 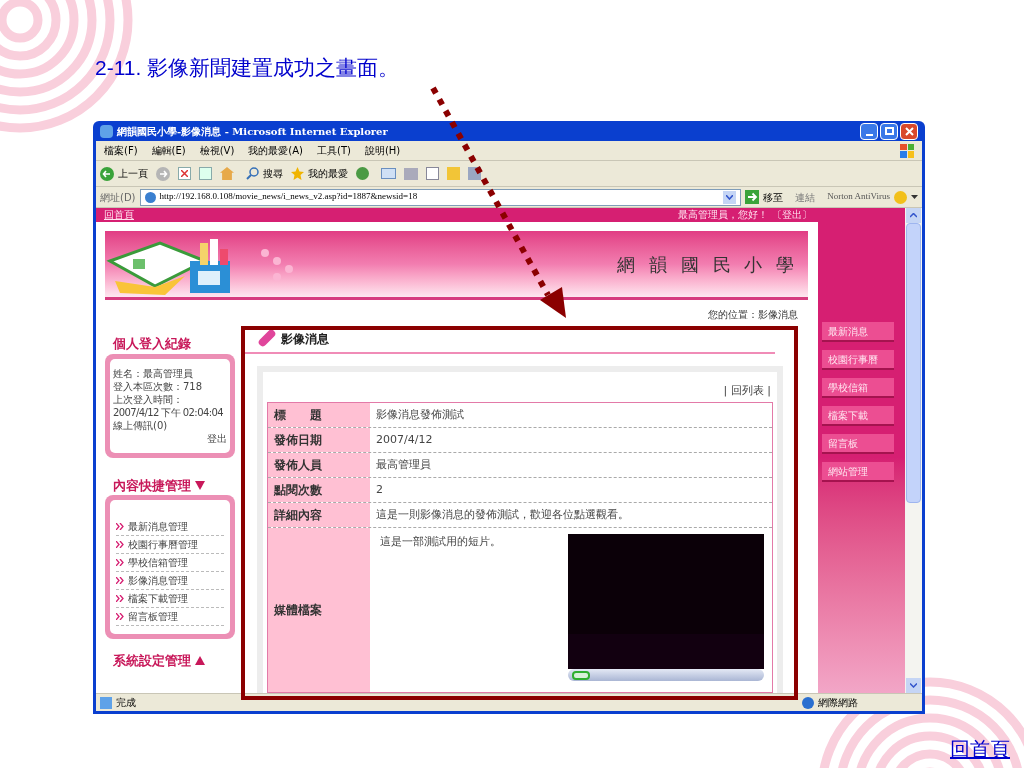 I want to click on logout-link: 登出, so click(x=217, y=438).